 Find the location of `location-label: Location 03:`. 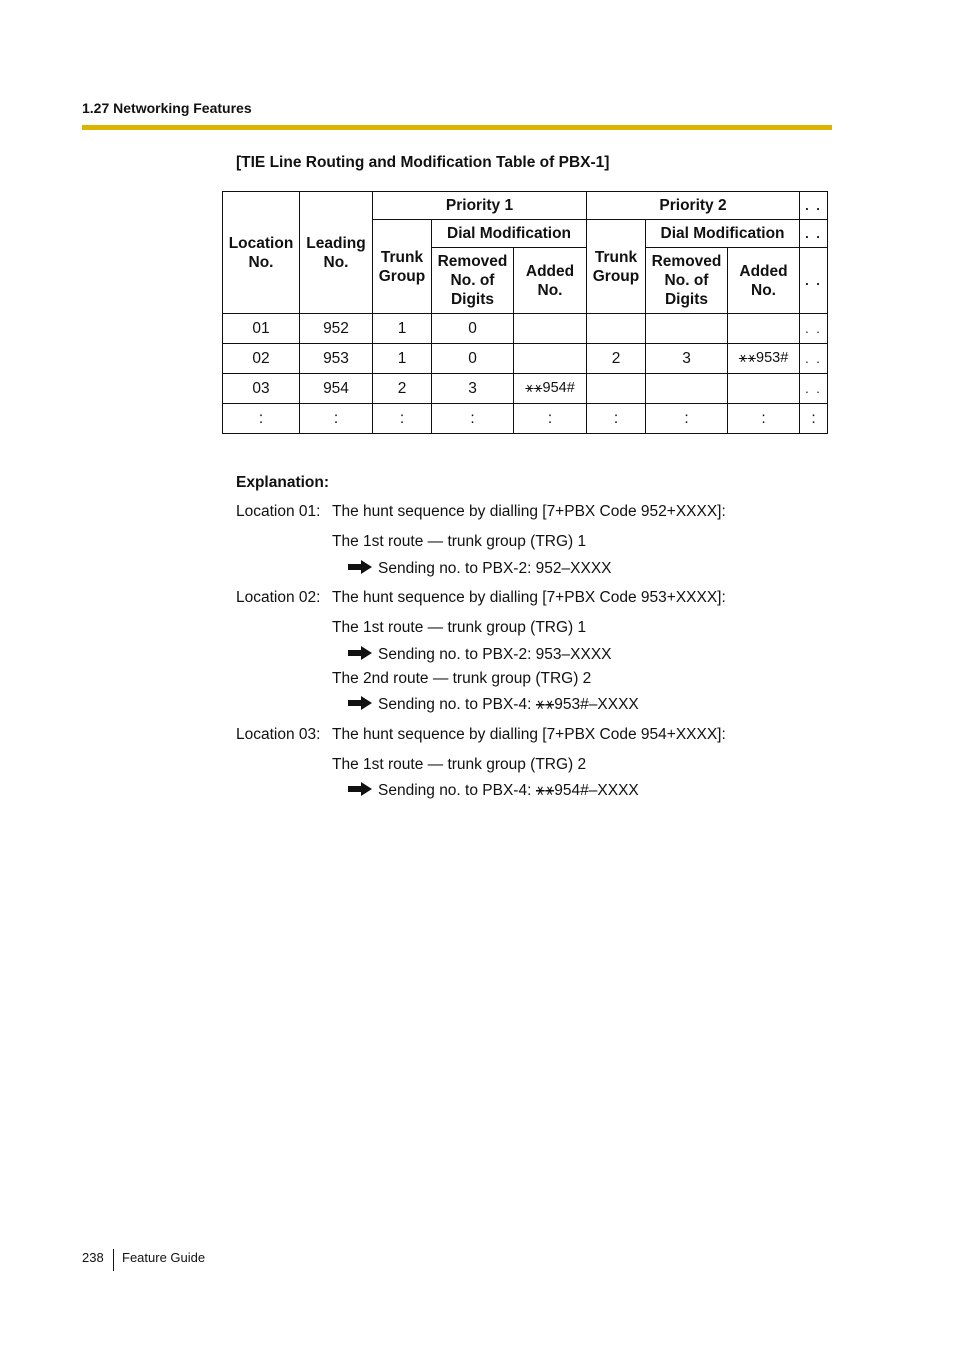

location-label: Location 03: is located at coordinates (278, 734).